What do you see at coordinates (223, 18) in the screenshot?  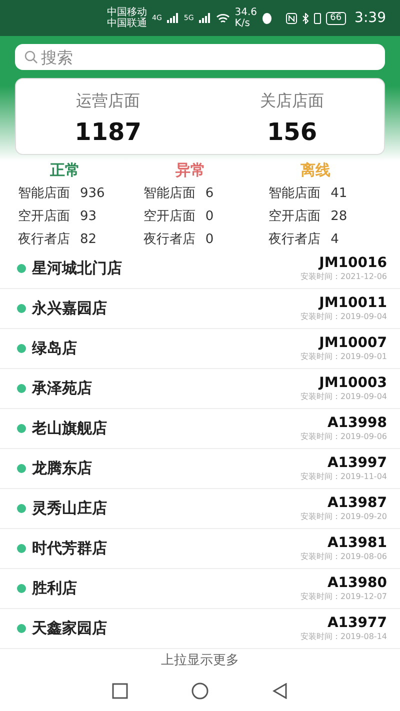 I see `wifi-icon` at bounding box center [223, 18].